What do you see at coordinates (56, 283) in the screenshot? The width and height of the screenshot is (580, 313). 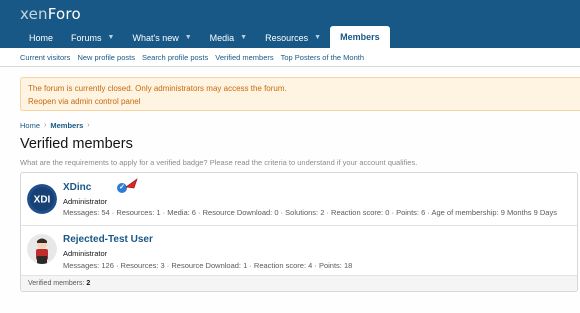 I see `verified-count-label: Verified members:` at bounding box center [56, 283].